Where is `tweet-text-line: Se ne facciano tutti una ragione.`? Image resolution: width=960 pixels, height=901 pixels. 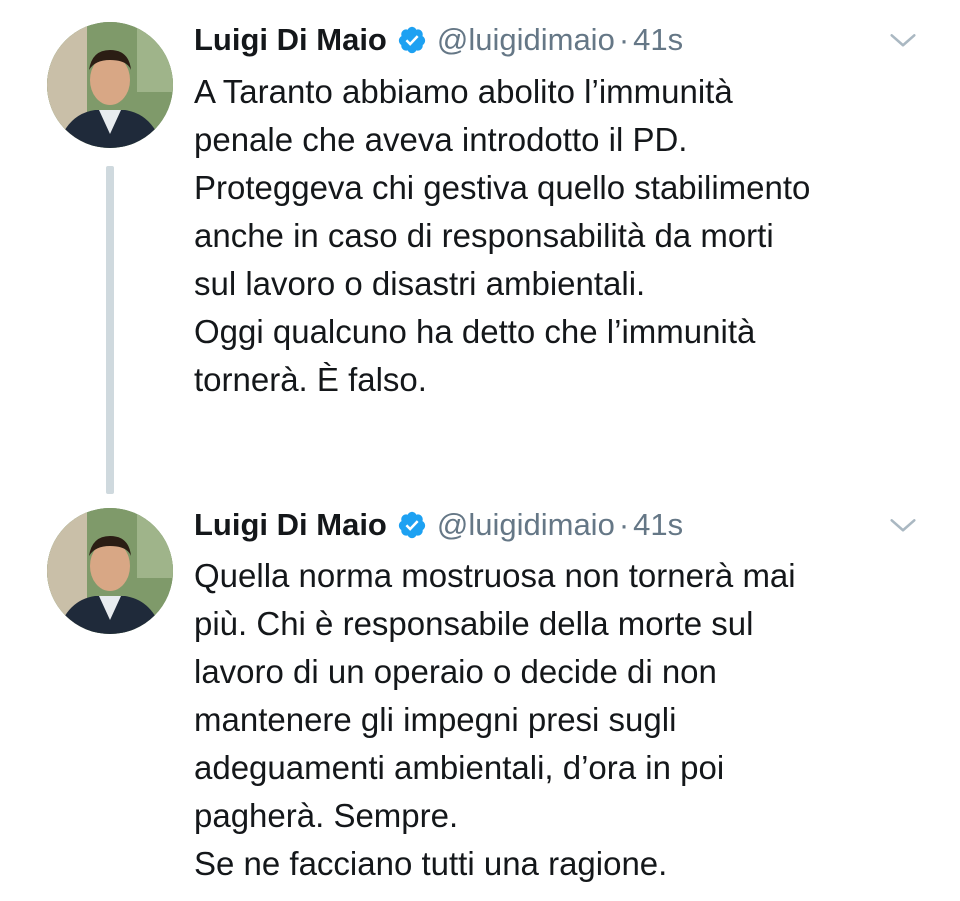 tweet-text-line: Se ne facciano tutti una ragione. is located at coordinates (431, 863).